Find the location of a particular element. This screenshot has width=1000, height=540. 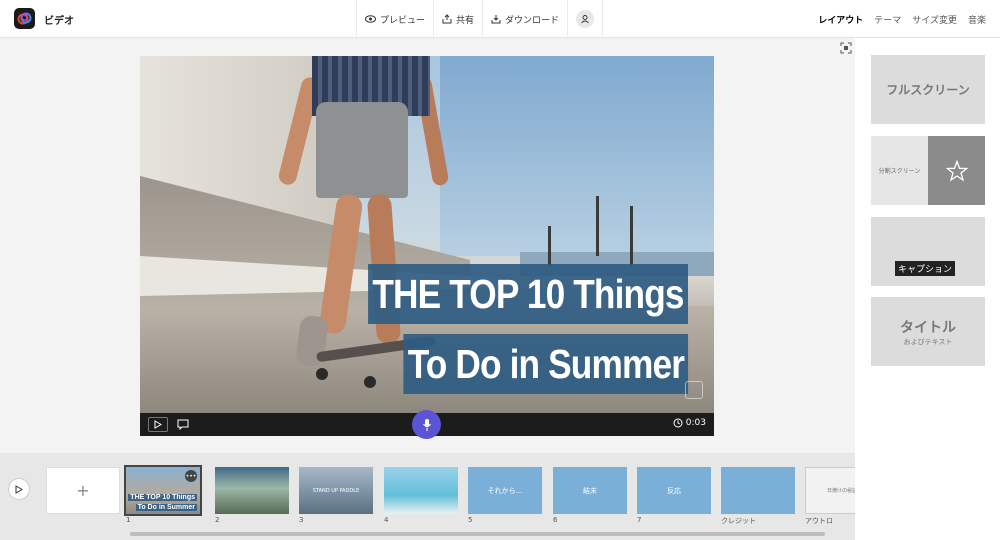

play-button is located at coordinates (158, 424).